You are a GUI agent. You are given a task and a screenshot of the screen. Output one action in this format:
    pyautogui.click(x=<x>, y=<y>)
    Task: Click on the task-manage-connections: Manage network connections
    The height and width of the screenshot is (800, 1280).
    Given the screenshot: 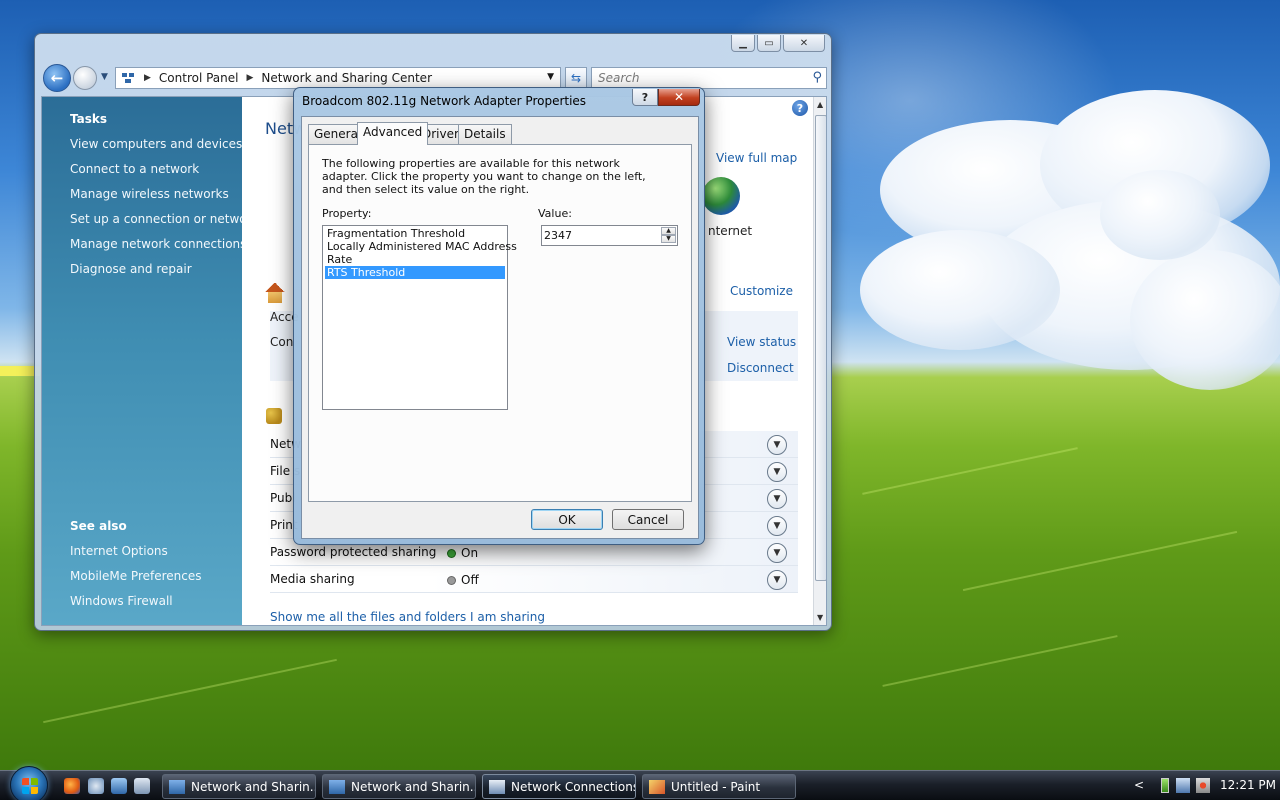 What is the action you would take?
    pyautogui.click(x=158, y=244)
    